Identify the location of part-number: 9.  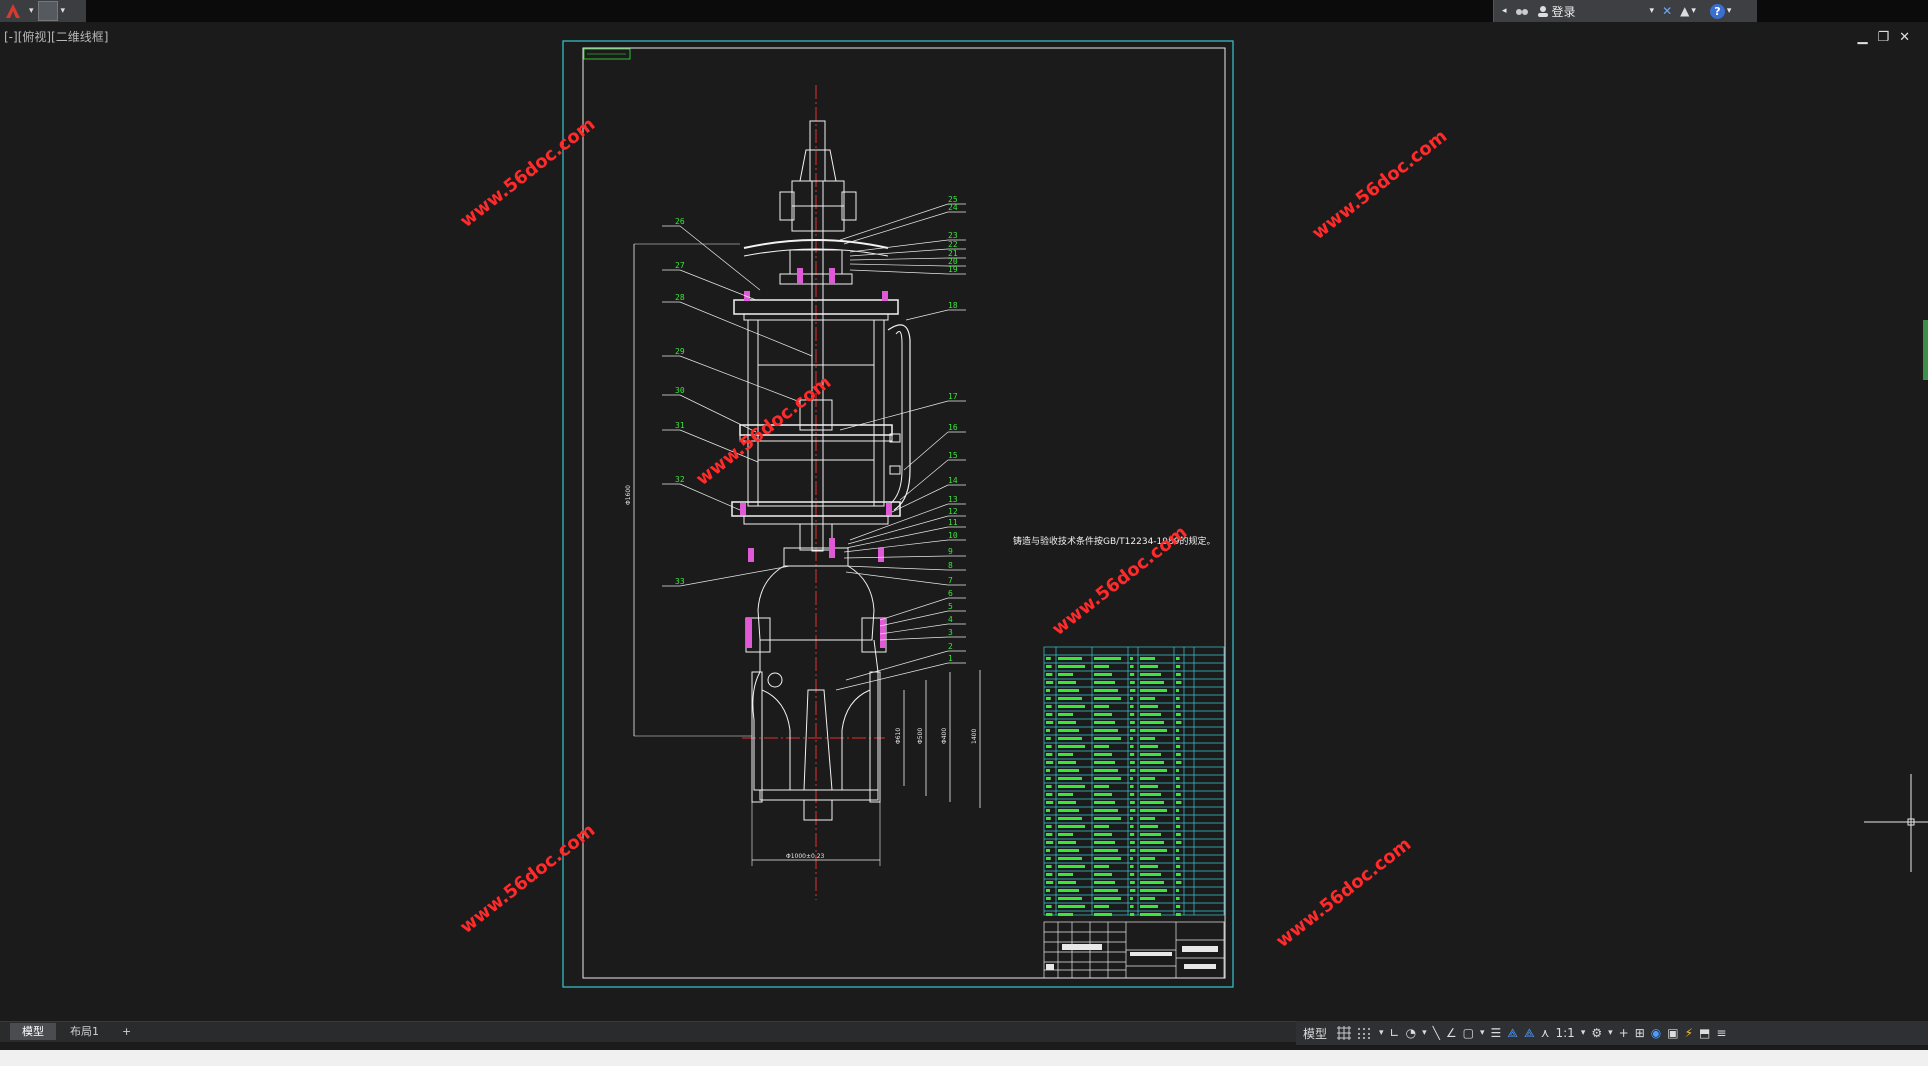
(950, 551).